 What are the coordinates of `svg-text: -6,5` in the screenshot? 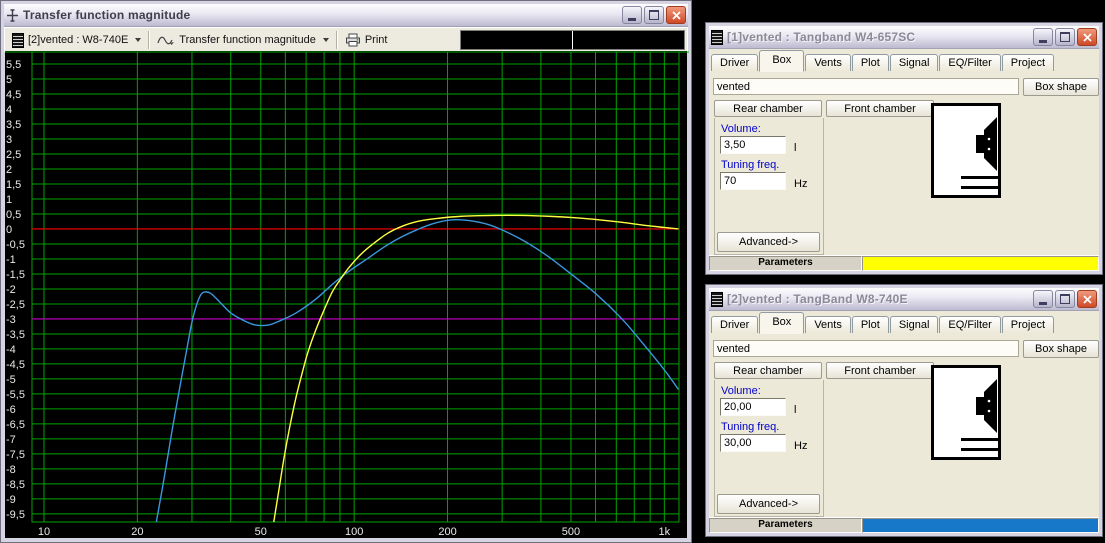 It's located at (15, 425).